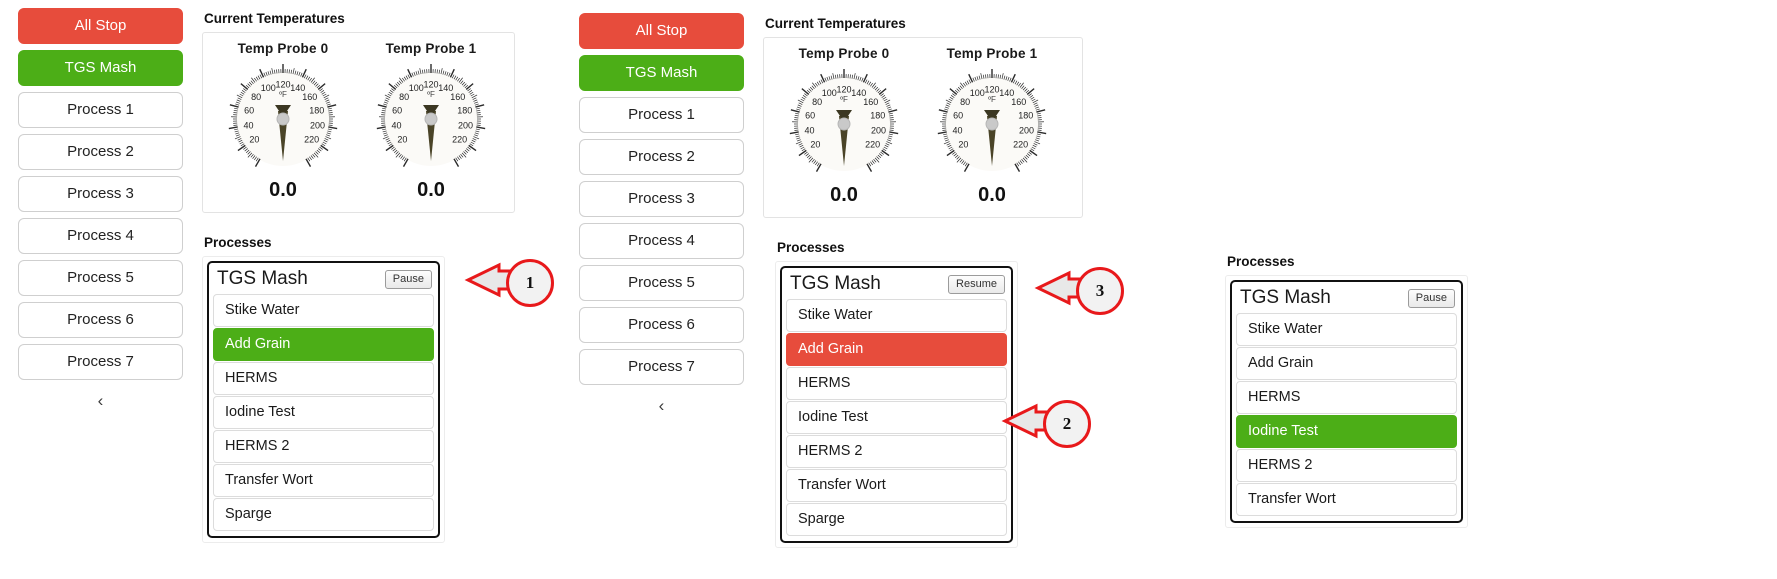 The image size is (1777, 579). What do you see at coordinates (896, 285) in the screenshot?
I see `process-header: TGS Mash Resume` at bounding box center [896, 285].